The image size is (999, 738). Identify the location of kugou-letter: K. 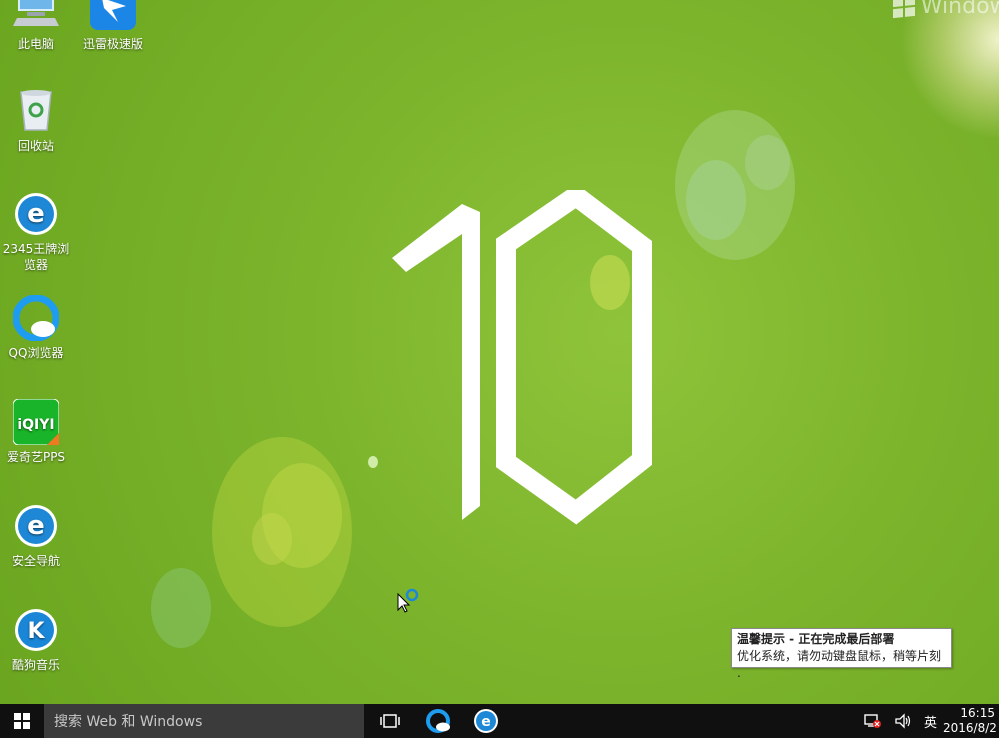
(36, 631).